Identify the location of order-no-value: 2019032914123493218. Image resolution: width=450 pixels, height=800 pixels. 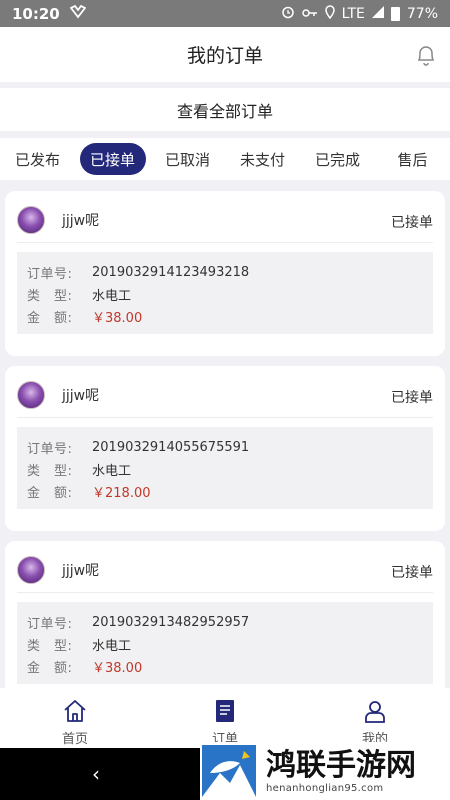
(171, 272).